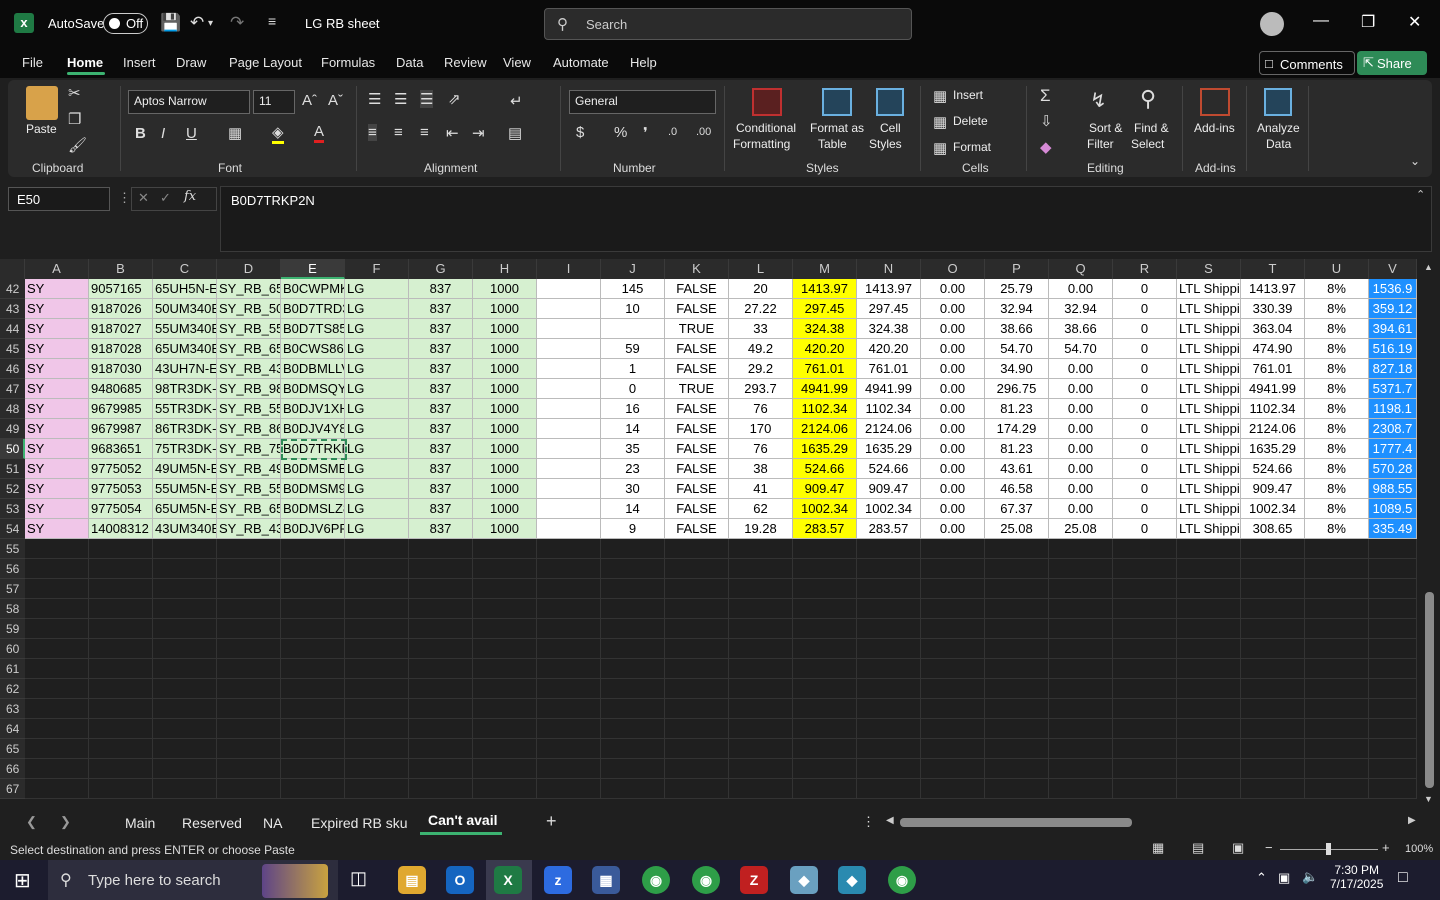  What do you see at coordinates (633, 569) in the screenshot?
I see `cell-j56` at bounding box center [633, 569].